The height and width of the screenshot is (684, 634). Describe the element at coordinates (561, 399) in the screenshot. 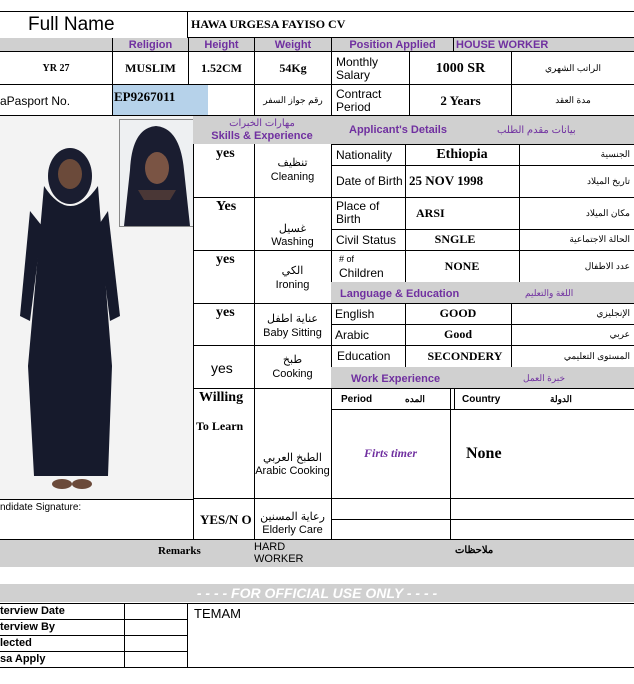

I see `country-ar: الدولة` at that location.